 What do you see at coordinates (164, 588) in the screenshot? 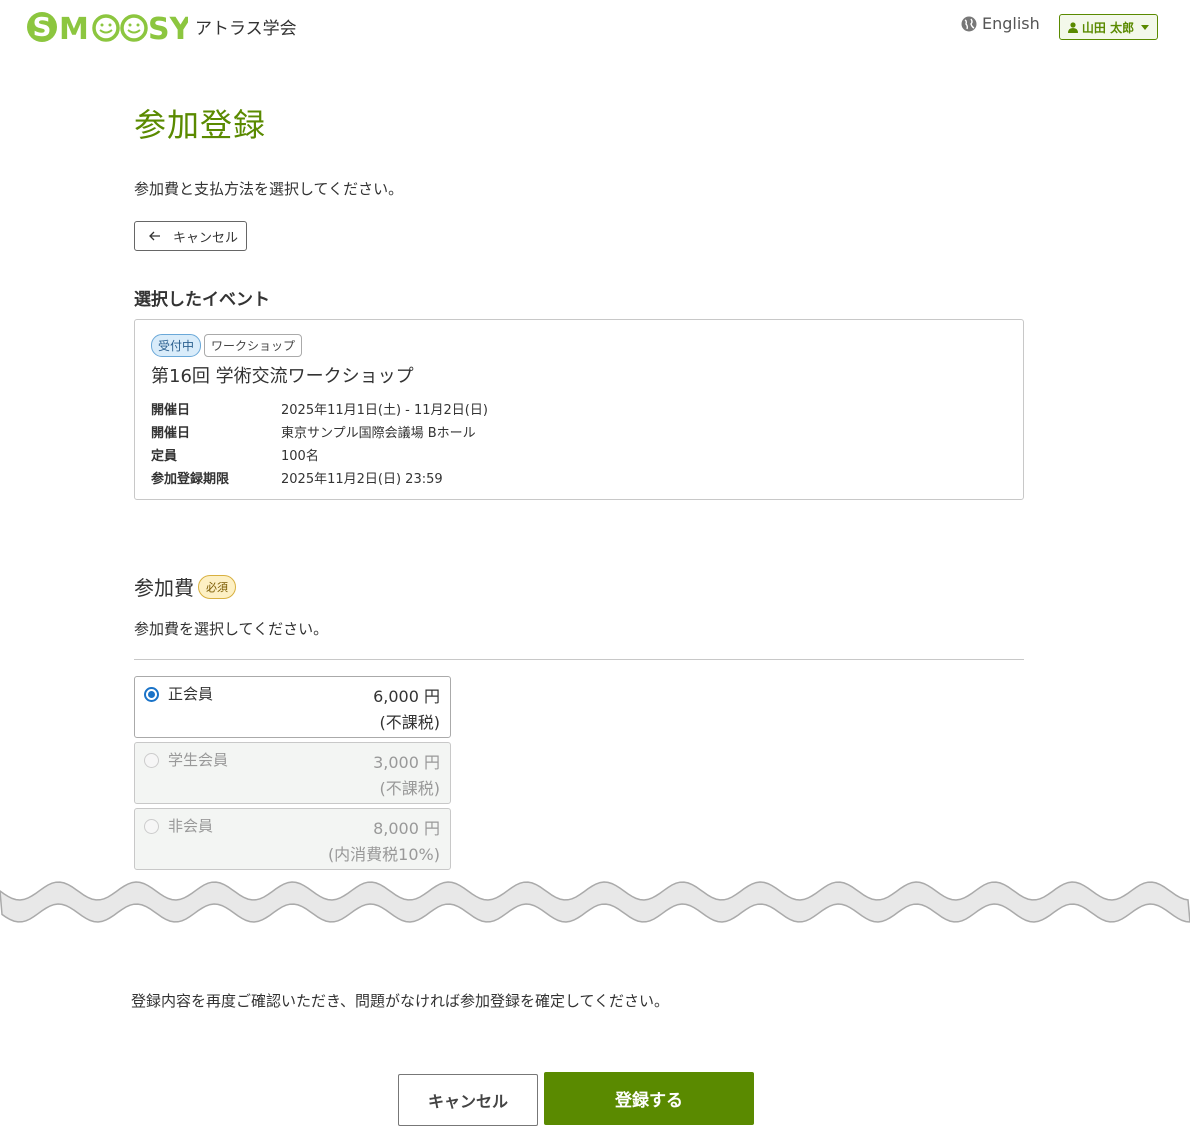
I see `fee-heading-label: 参加費` at bounding box center [164, 588].